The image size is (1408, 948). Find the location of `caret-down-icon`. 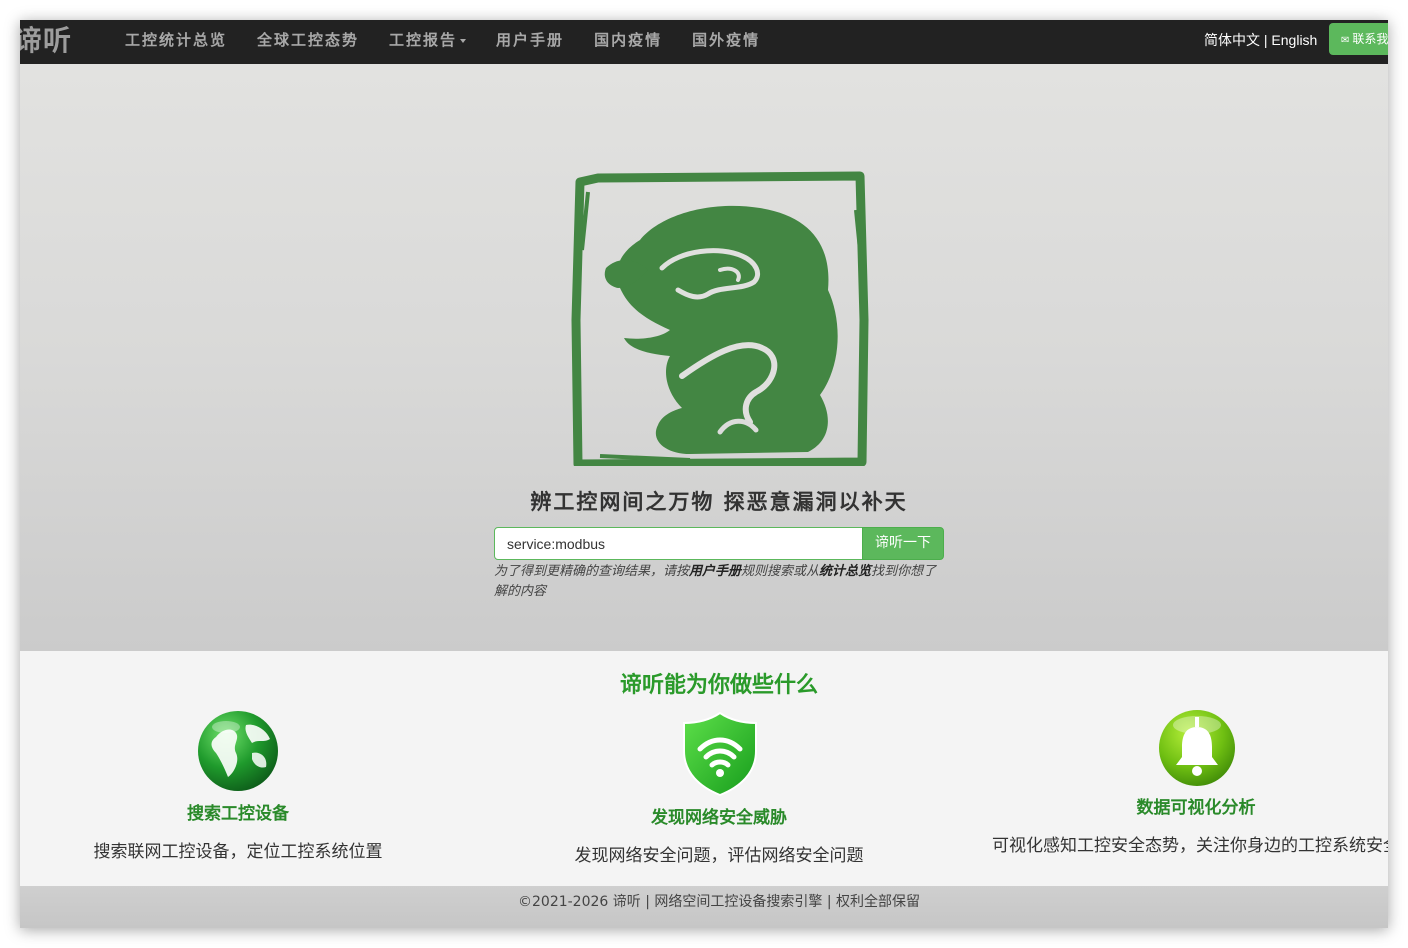

caret-down-icon is located at coordinates (463, 41).